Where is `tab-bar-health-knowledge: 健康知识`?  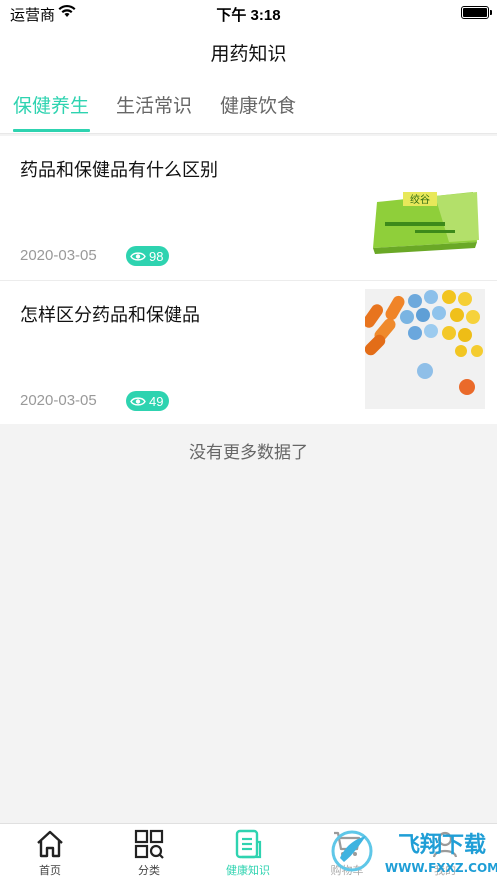 tab-bar-health-knowledge: 健康知识 is located at coordinates (248, 853).